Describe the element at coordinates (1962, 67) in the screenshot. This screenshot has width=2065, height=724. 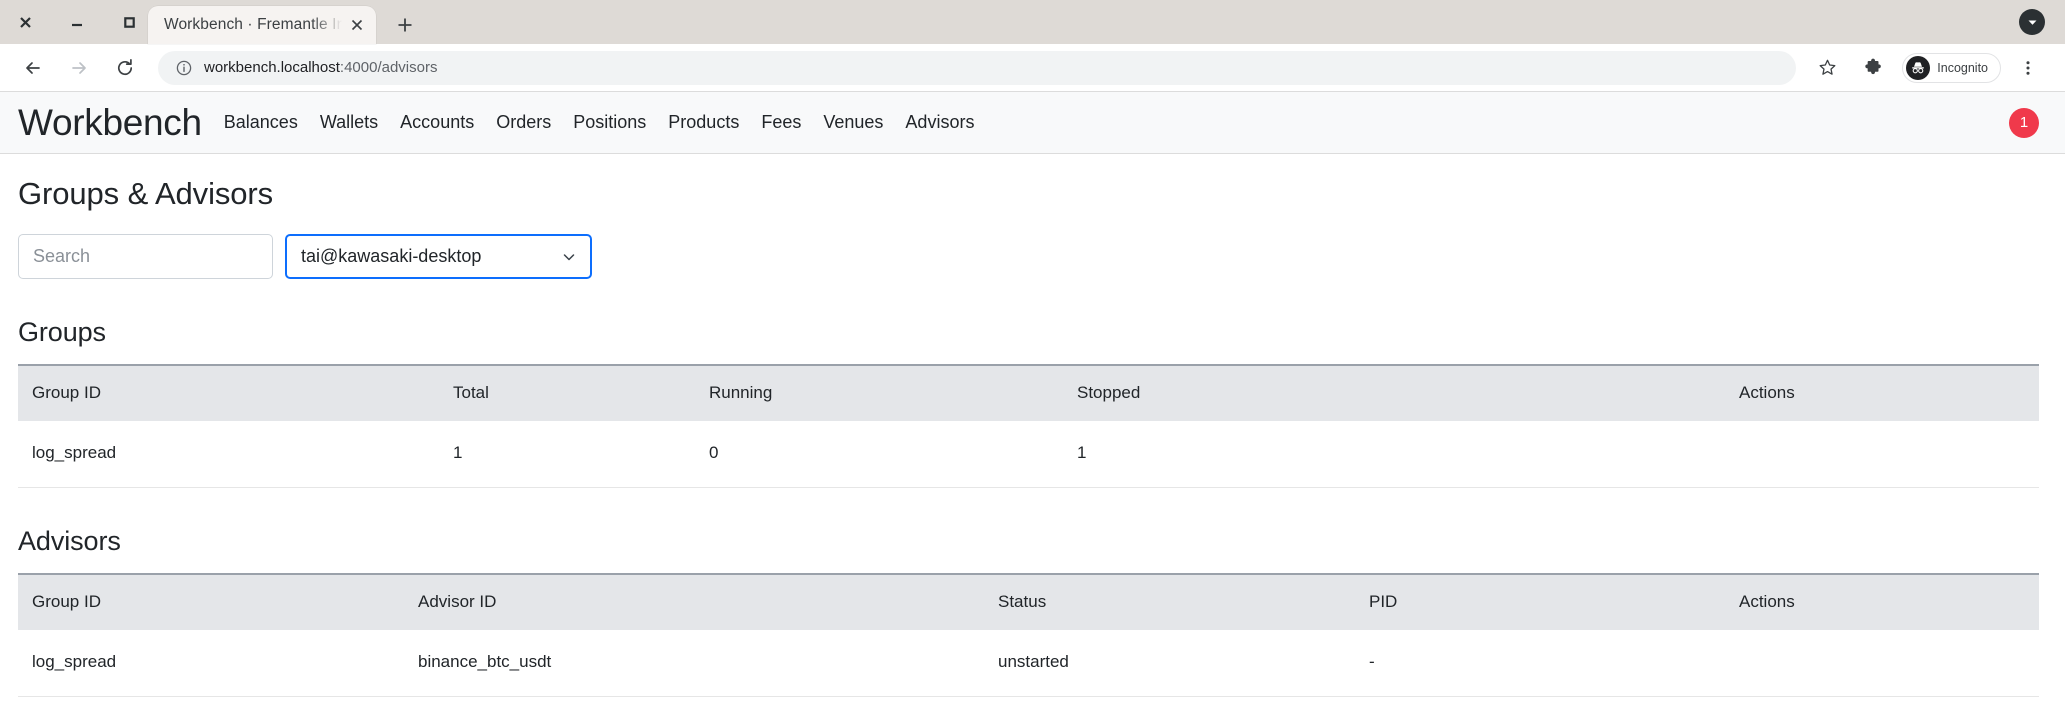
I see `incognito-label: Incognito` at that location.